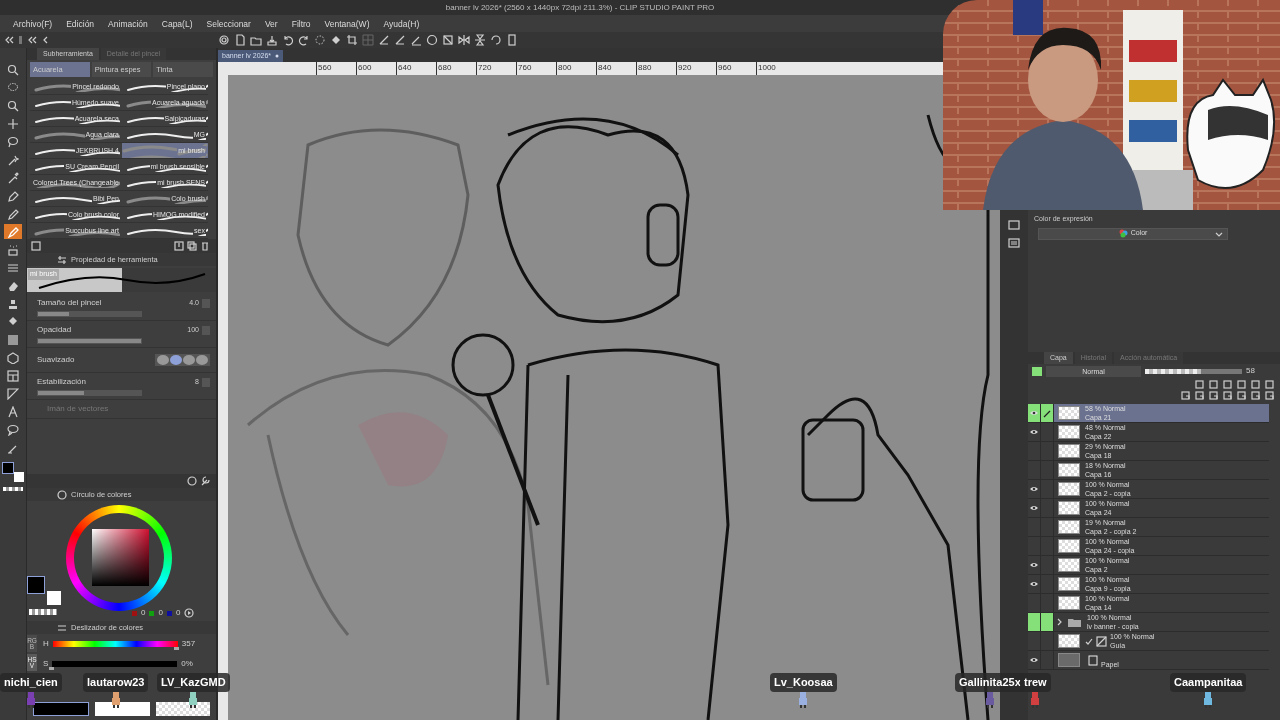  I want to click on brush-icon, so click(13, 231).